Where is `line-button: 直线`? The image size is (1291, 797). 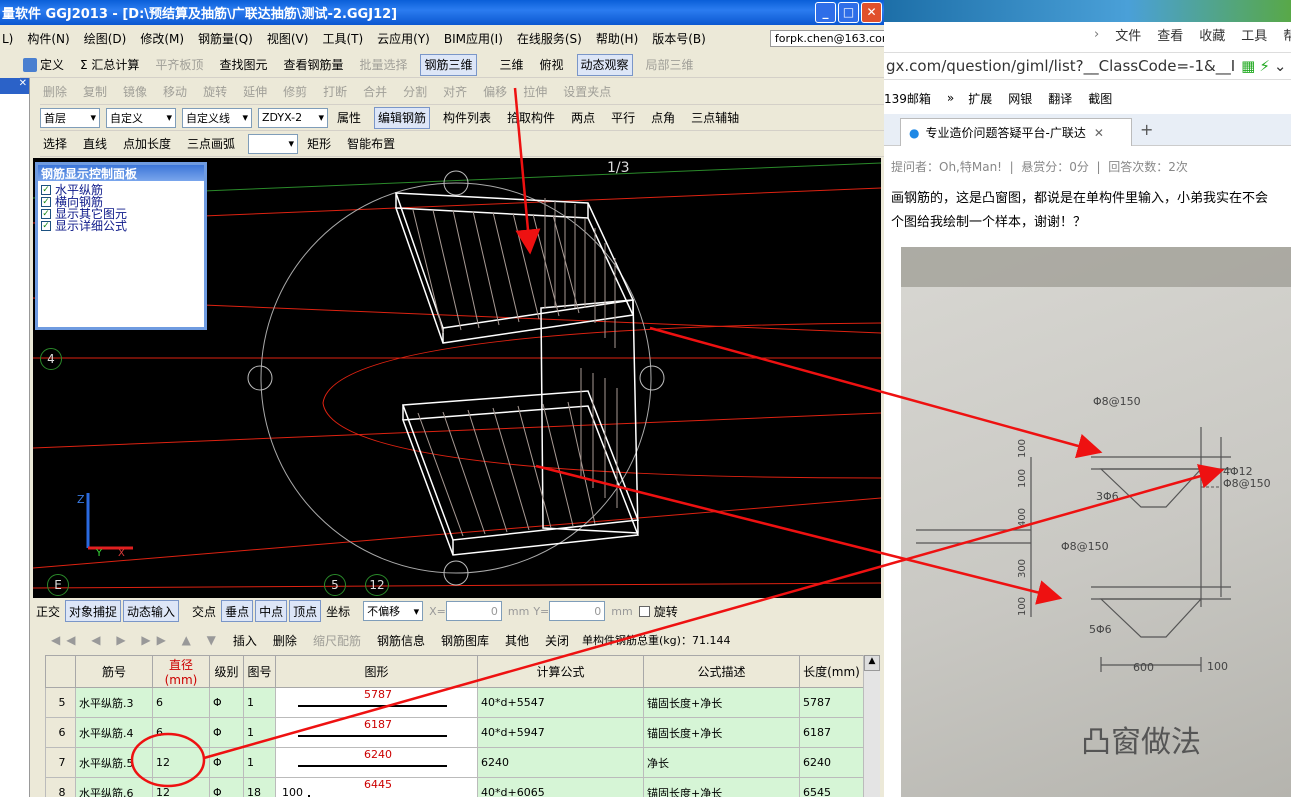 line-button: 直线 is located at coordinates (95, 144).